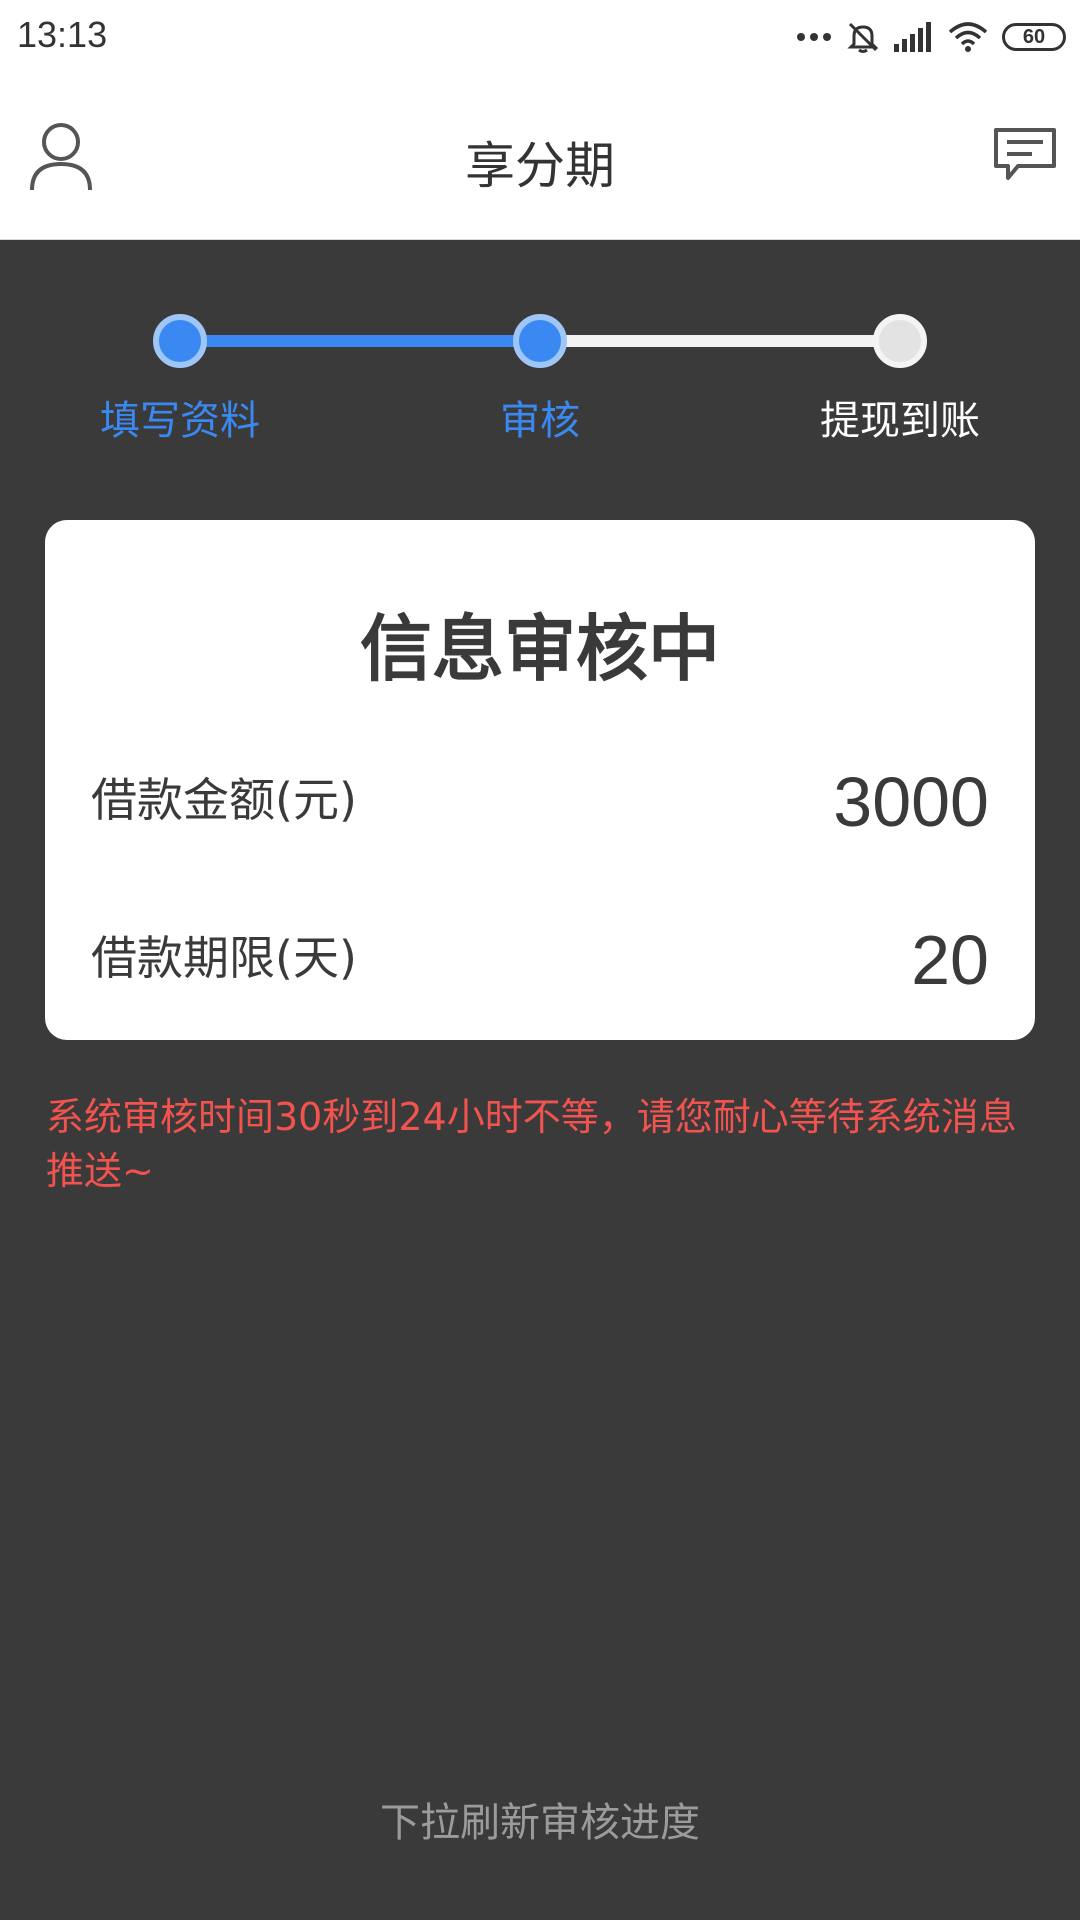  What do you see at coordinates (540, 37) in the screenshot?
I see `status-bar: 13:13 60` at bounding box center [540, 37].